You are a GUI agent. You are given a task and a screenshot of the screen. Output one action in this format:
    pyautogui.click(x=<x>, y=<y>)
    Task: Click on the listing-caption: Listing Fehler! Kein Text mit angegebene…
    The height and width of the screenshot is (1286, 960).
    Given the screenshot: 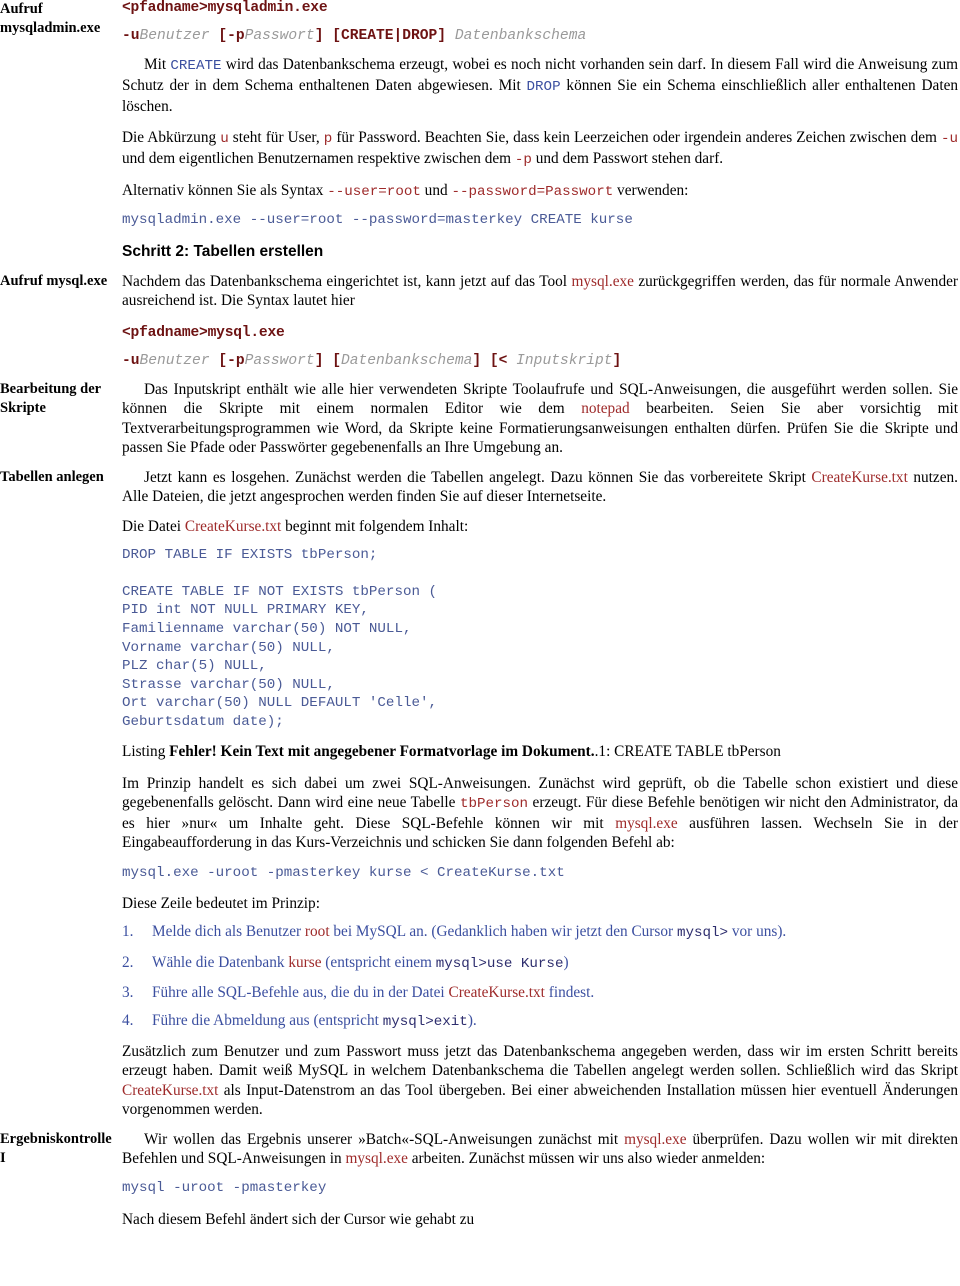 What is the action you would take?
    pyautogui.click(x=540, y=751)
    